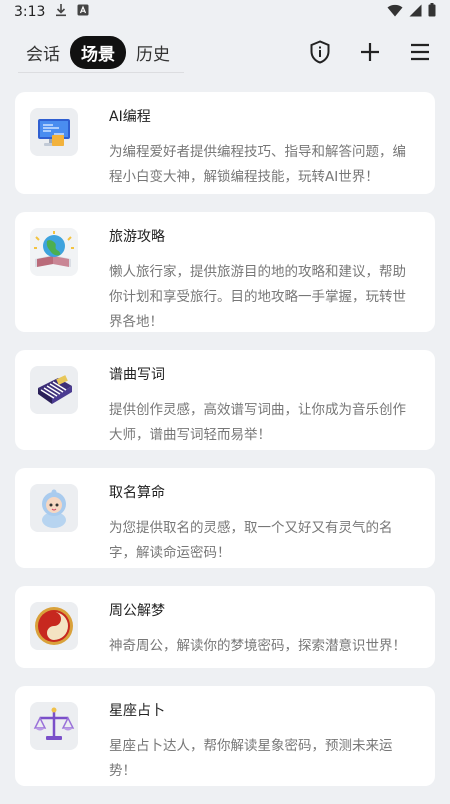  I want to click on travel-globe-icon, so click(54, 252).